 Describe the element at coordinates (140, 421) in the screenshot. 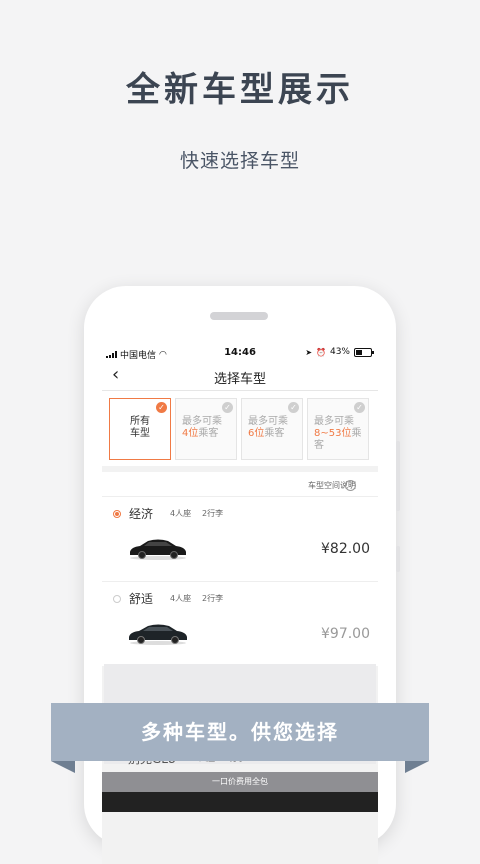

I see `filter-line1: 所有` at that location.